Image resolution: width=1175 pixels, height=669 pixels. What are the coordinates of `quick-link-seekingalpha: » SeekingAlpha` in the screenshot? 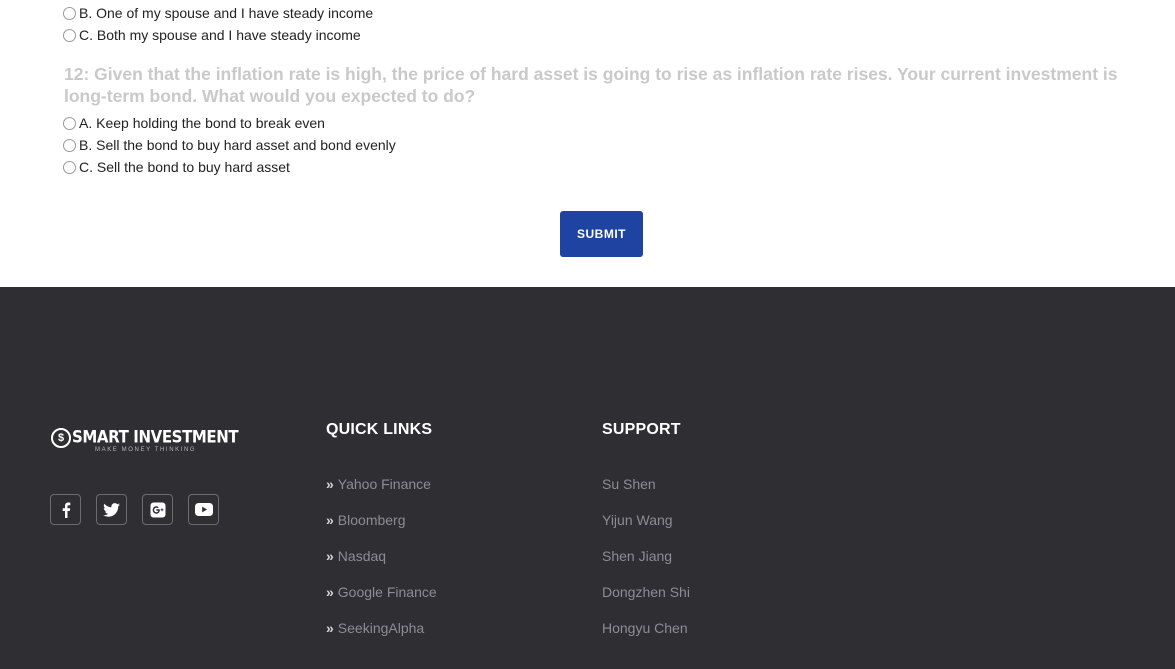 It's located at (375, 628).